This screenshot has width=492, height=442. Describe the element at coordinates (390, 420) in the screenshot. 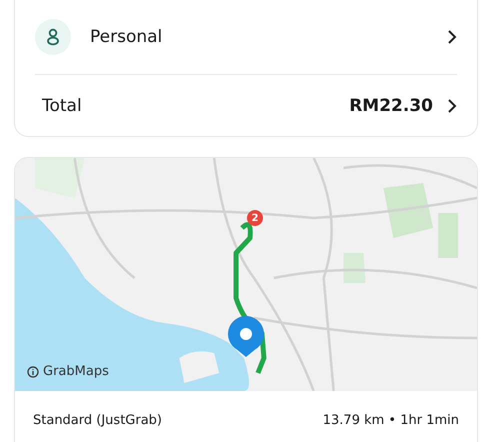

I see `trip-summary: 13.79 km • 1hr 1min` at that location.